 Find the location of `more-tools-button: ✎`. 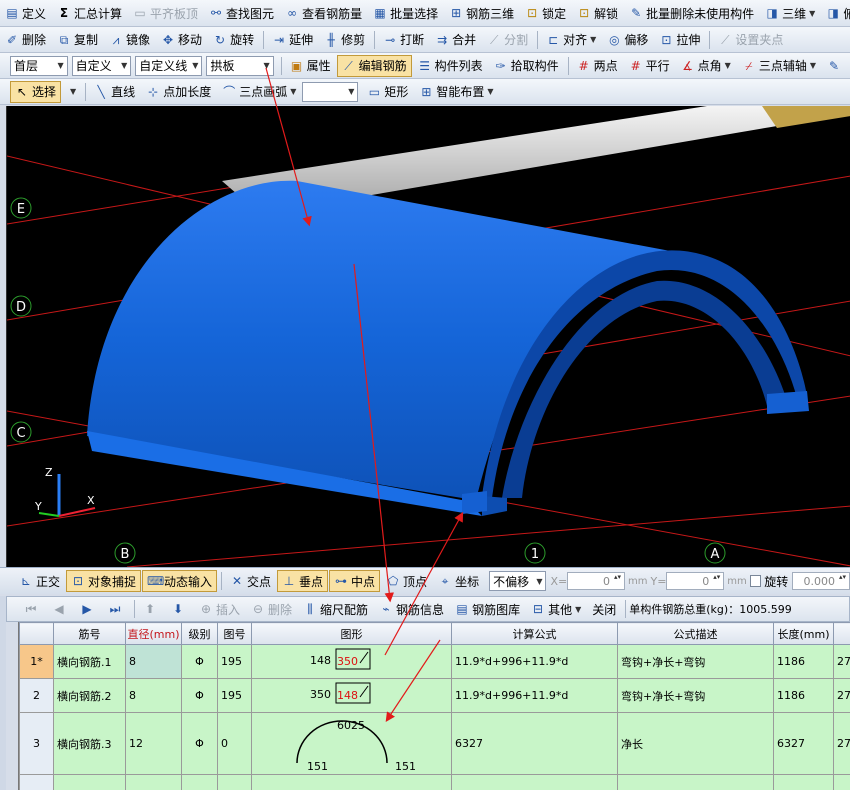

more-tools-button: ✎ is located at coordinates (835, 66).